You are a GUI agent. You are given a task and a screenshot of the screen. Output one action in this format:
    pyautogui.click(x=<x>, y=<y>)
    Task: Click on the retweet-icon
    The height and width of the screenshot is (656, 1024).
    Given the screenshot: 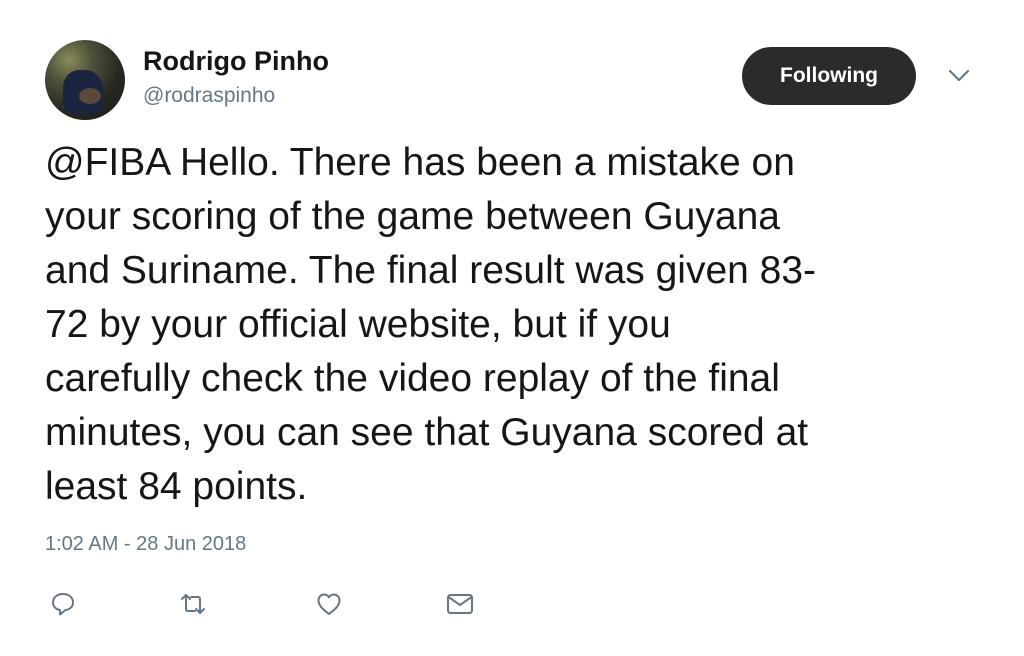 What is the action you would take?
    pyautogui.click(x=193, y=604)
    